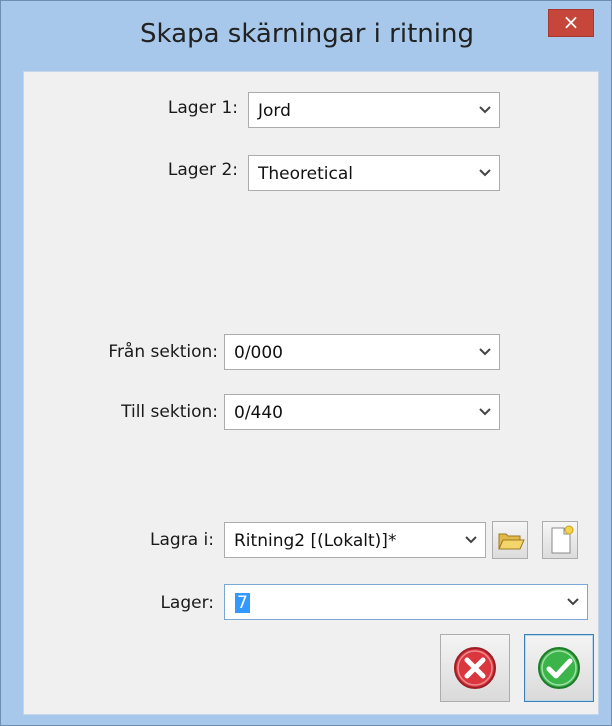 The width and height of the screenshot is (612, 726). What do you see at coordinates (362, 352) in the screenshot?
I see `fran-sektion-select: 0/000` at bounding box center [362, 352].